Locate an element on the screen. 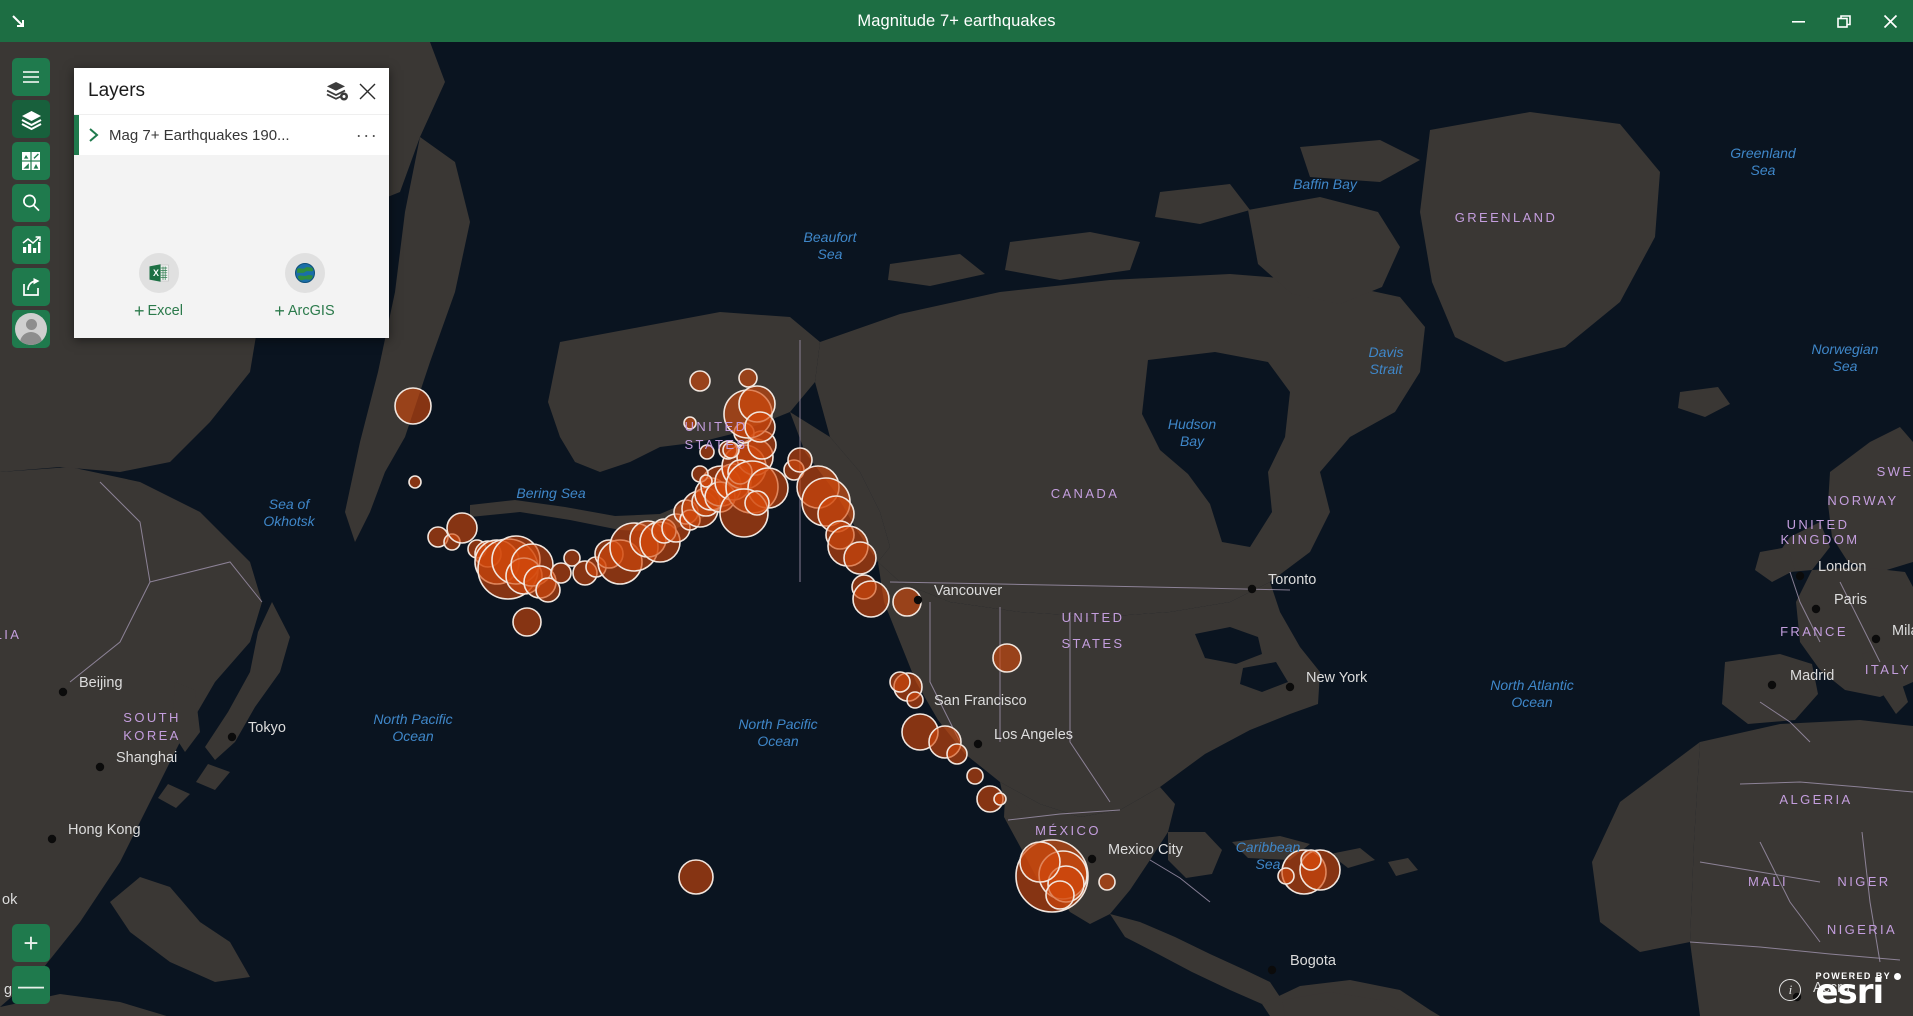  analytics-button is located at coordinates (31, 245).